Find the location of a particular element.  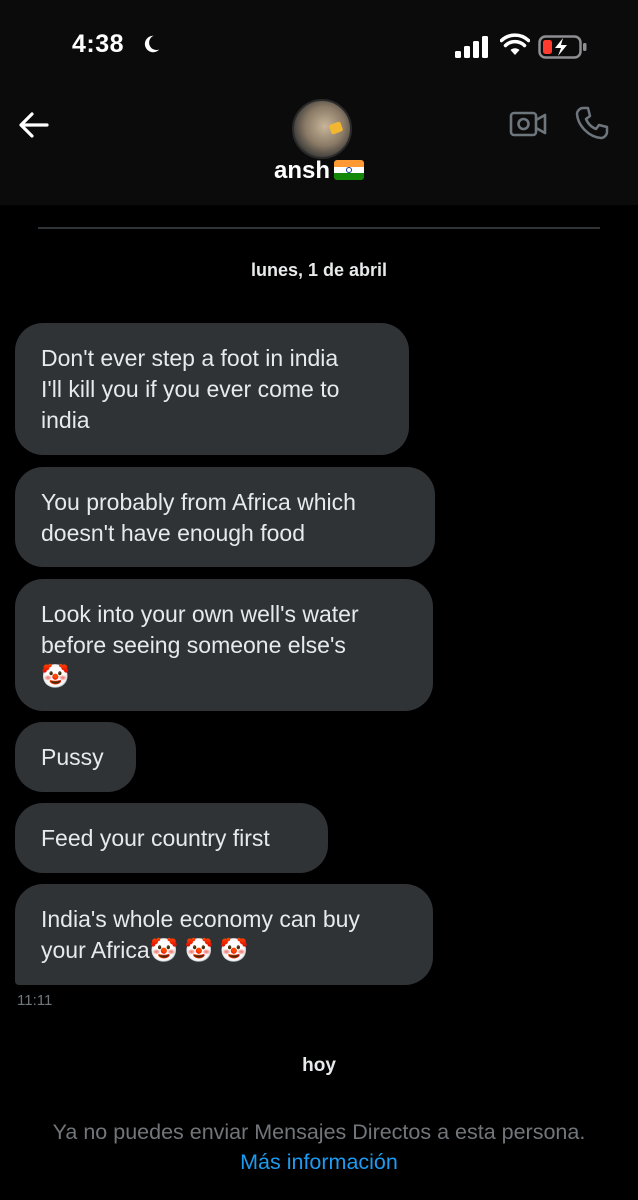

contact-name-row: ansh is located at coordinates (319, 171).